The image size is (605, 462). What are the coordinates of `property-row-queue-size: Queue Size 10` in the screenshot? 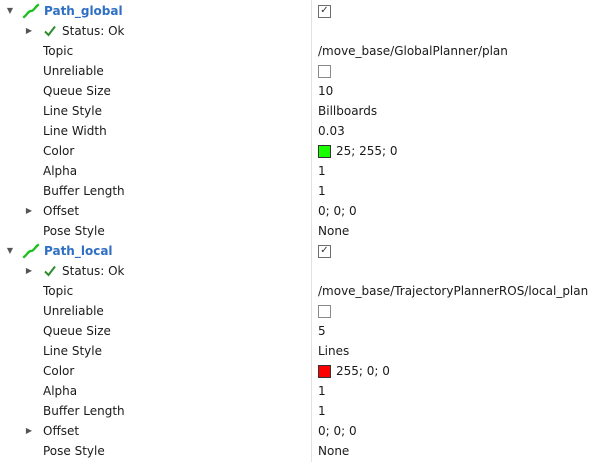 It's located at (302, 91).